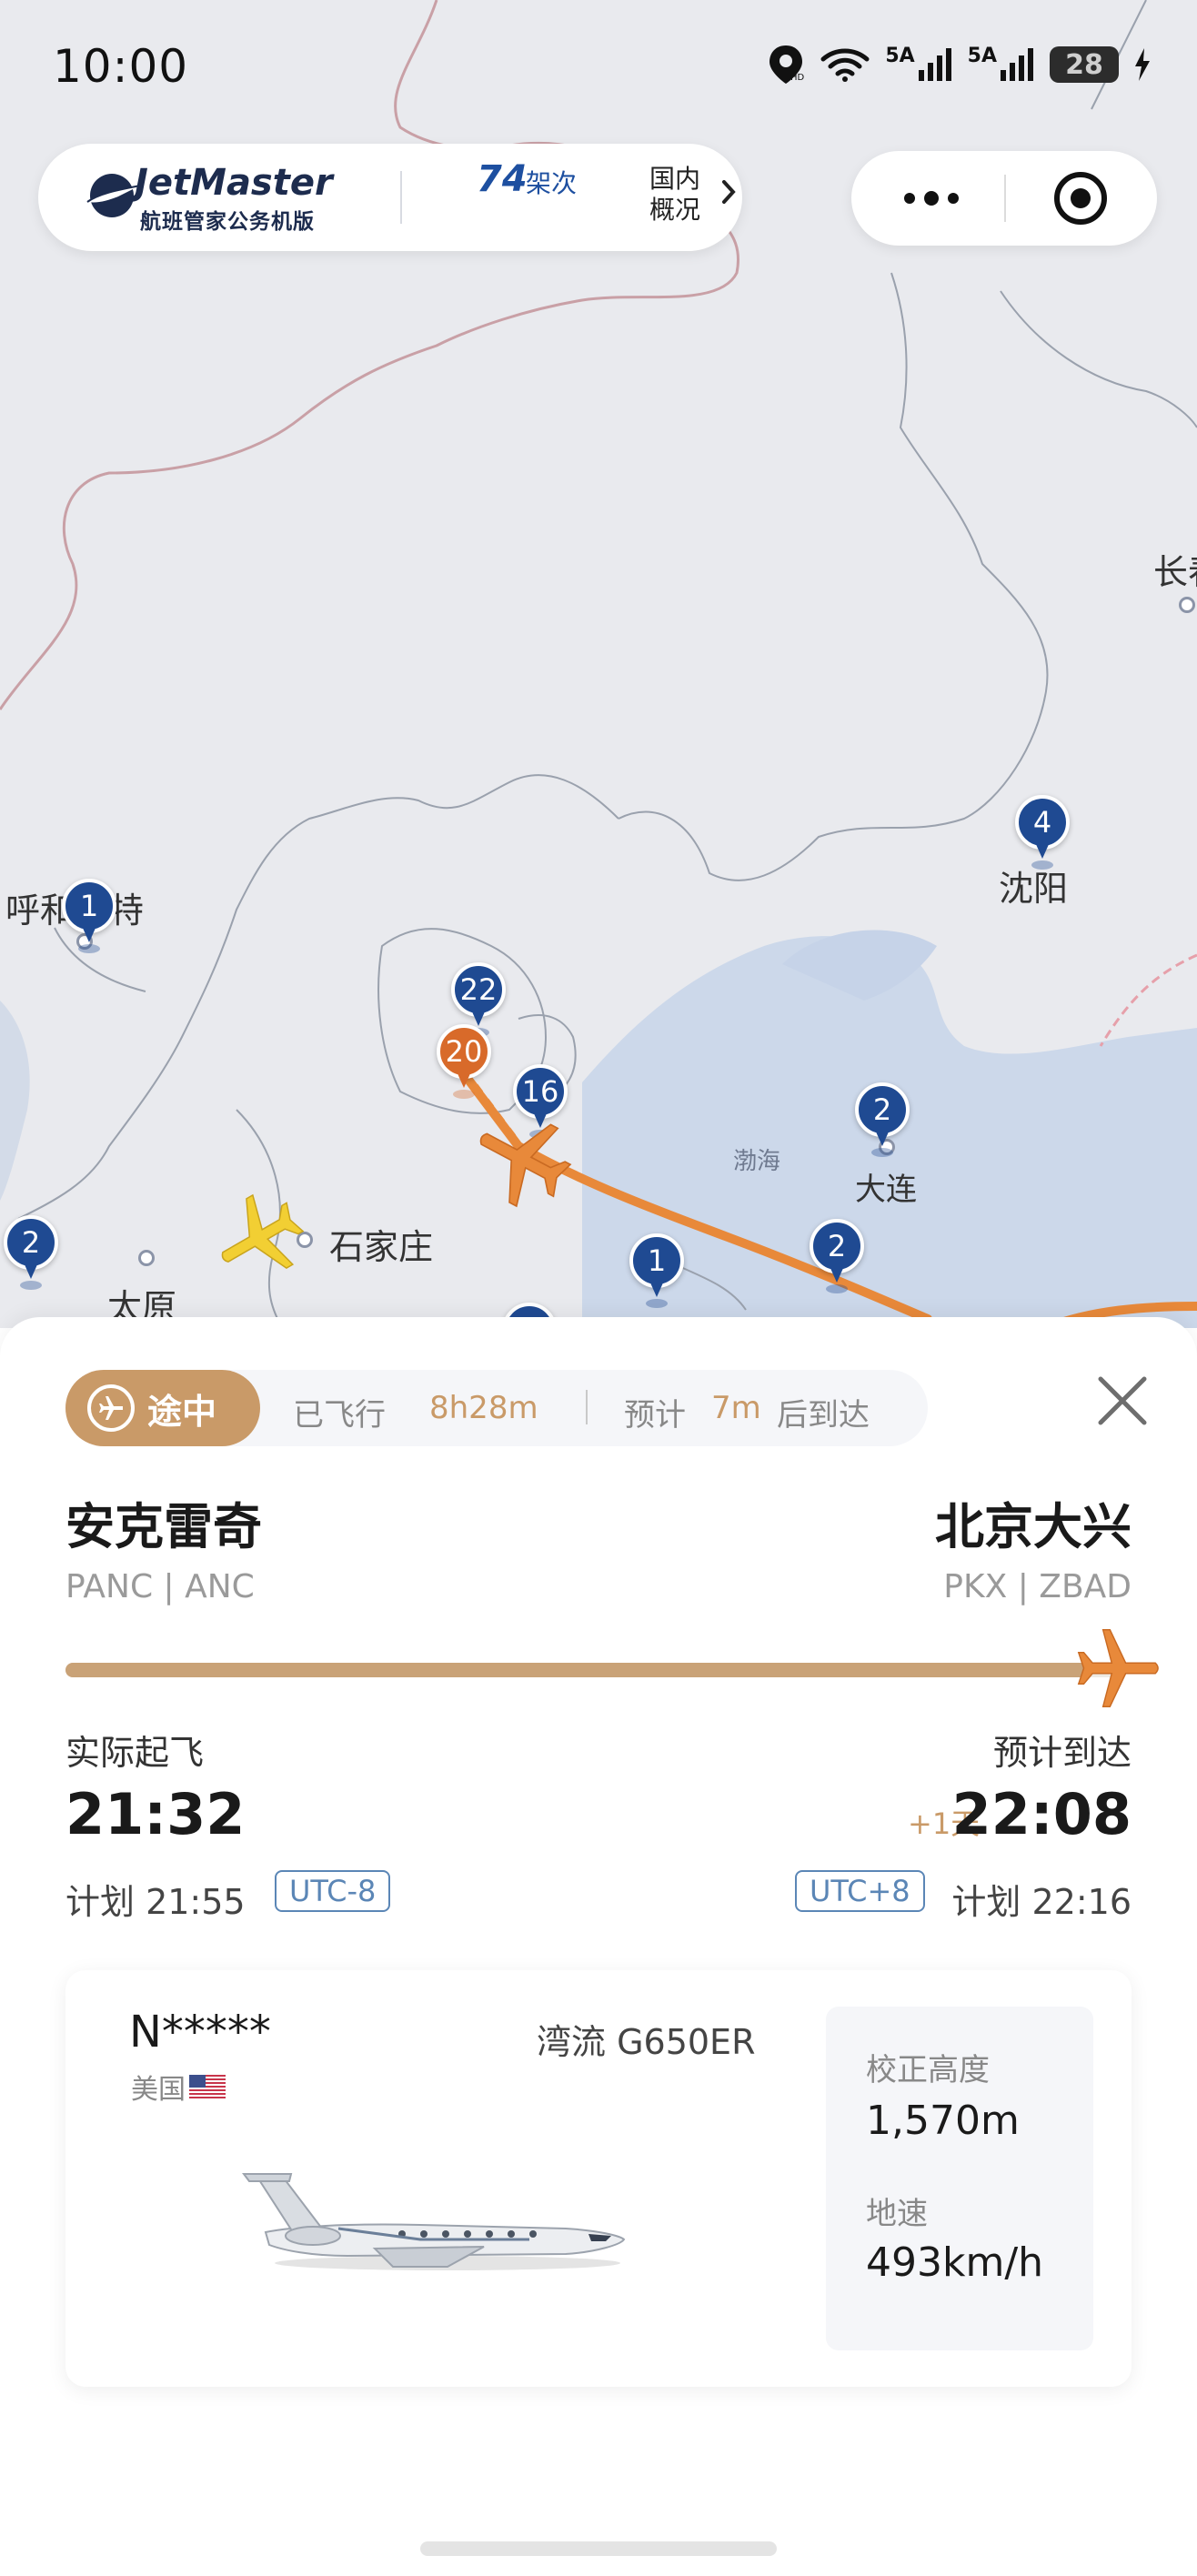  What do you see at coordinates (260, 1237) in the screenshot?
I see `other-plane-icon` at bounding box center [260, 1237].